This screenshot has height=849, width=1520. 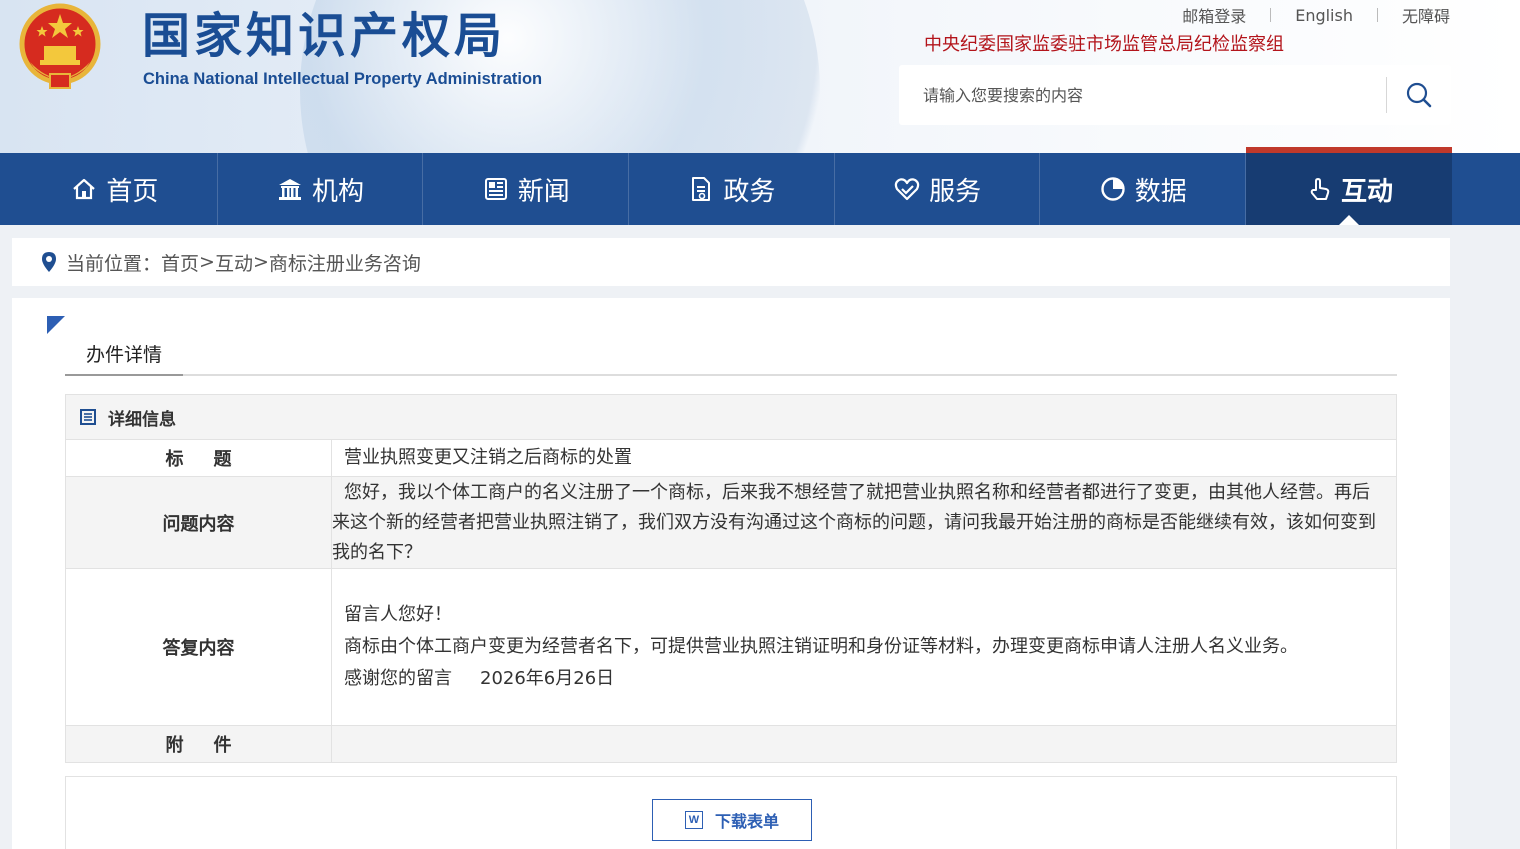 I want to click on breadcrumb-home: 首页, so click(x=180, y=262).